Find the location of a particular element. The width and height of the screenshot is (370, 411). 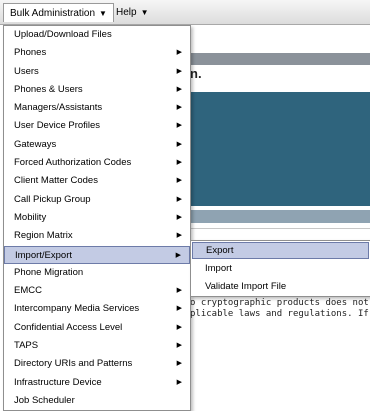

menu-item-label: Managers/Assistants is located at coordinates (58, 108).